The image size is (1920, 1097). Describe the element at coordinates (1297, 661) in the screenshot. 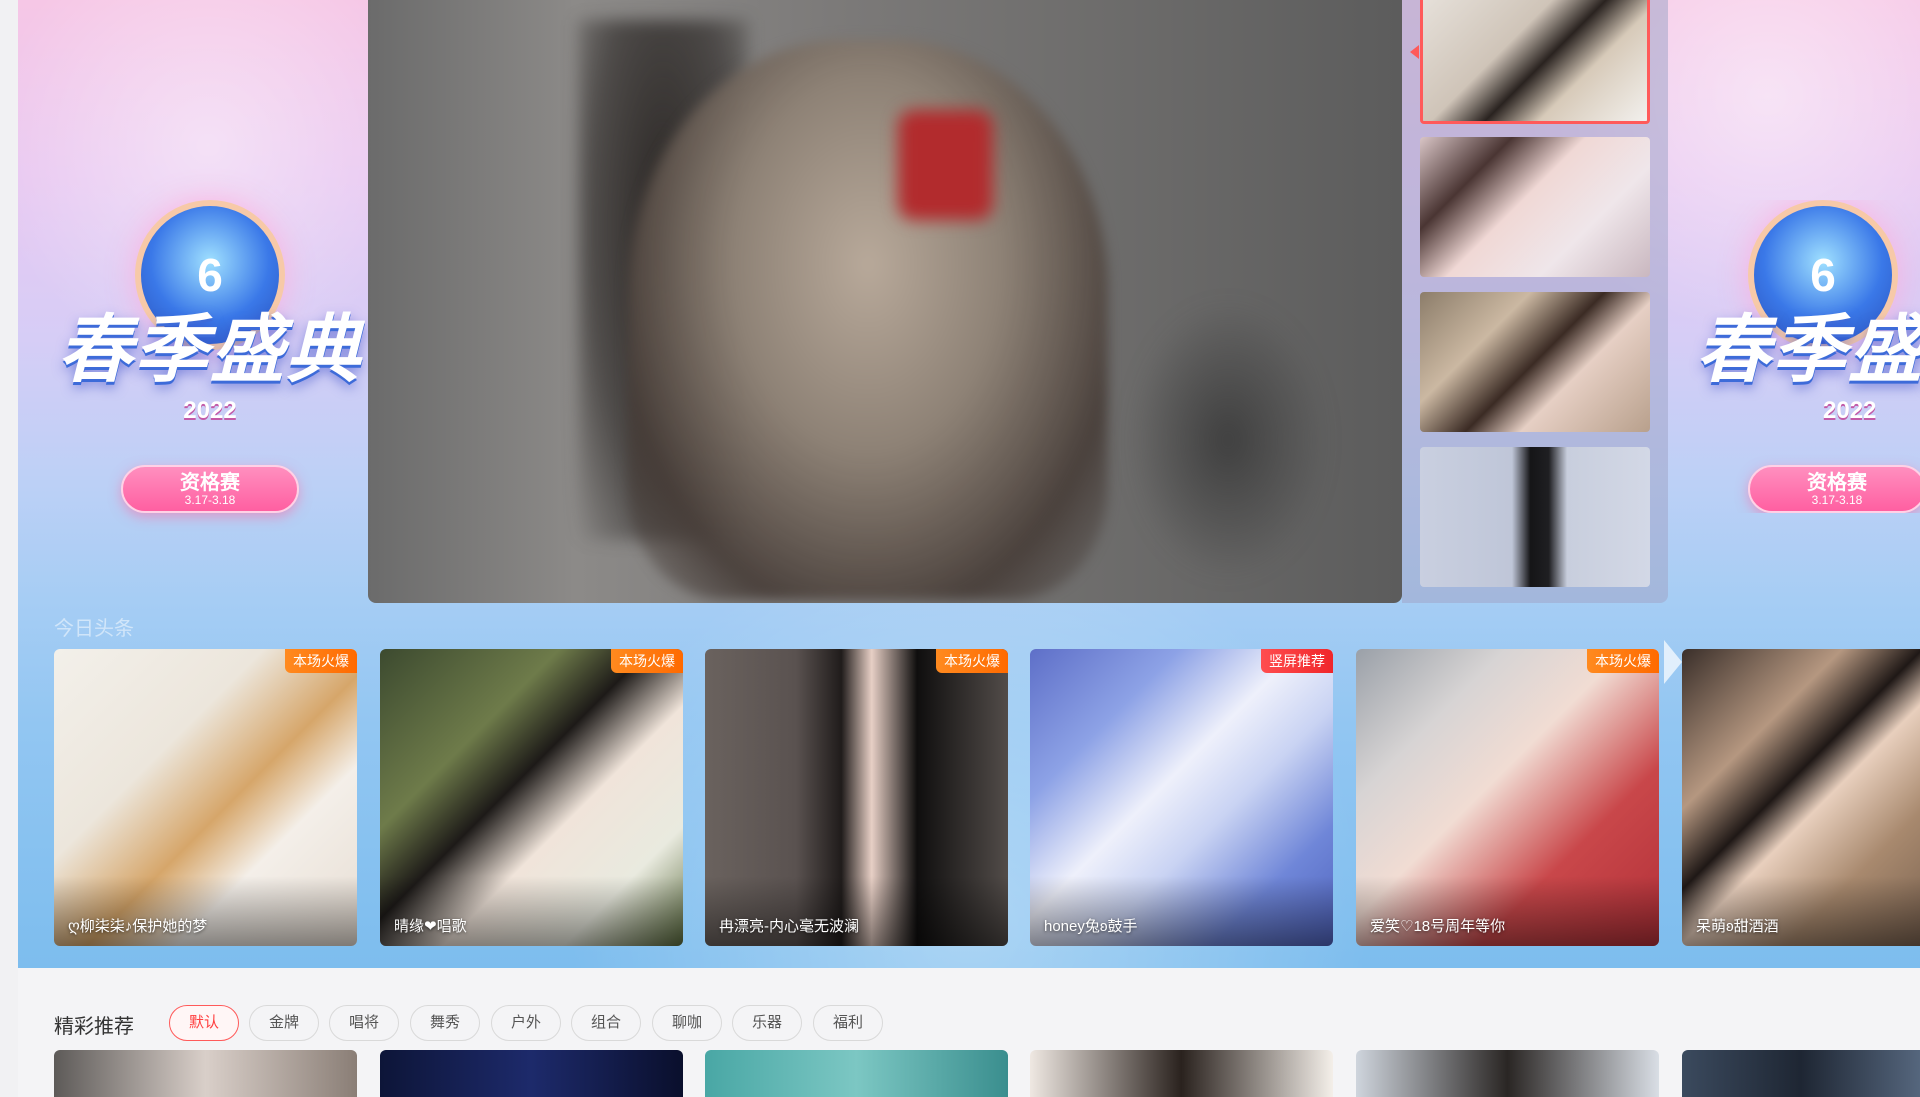

I see `card-badge: 竖屏推荐` at that location.